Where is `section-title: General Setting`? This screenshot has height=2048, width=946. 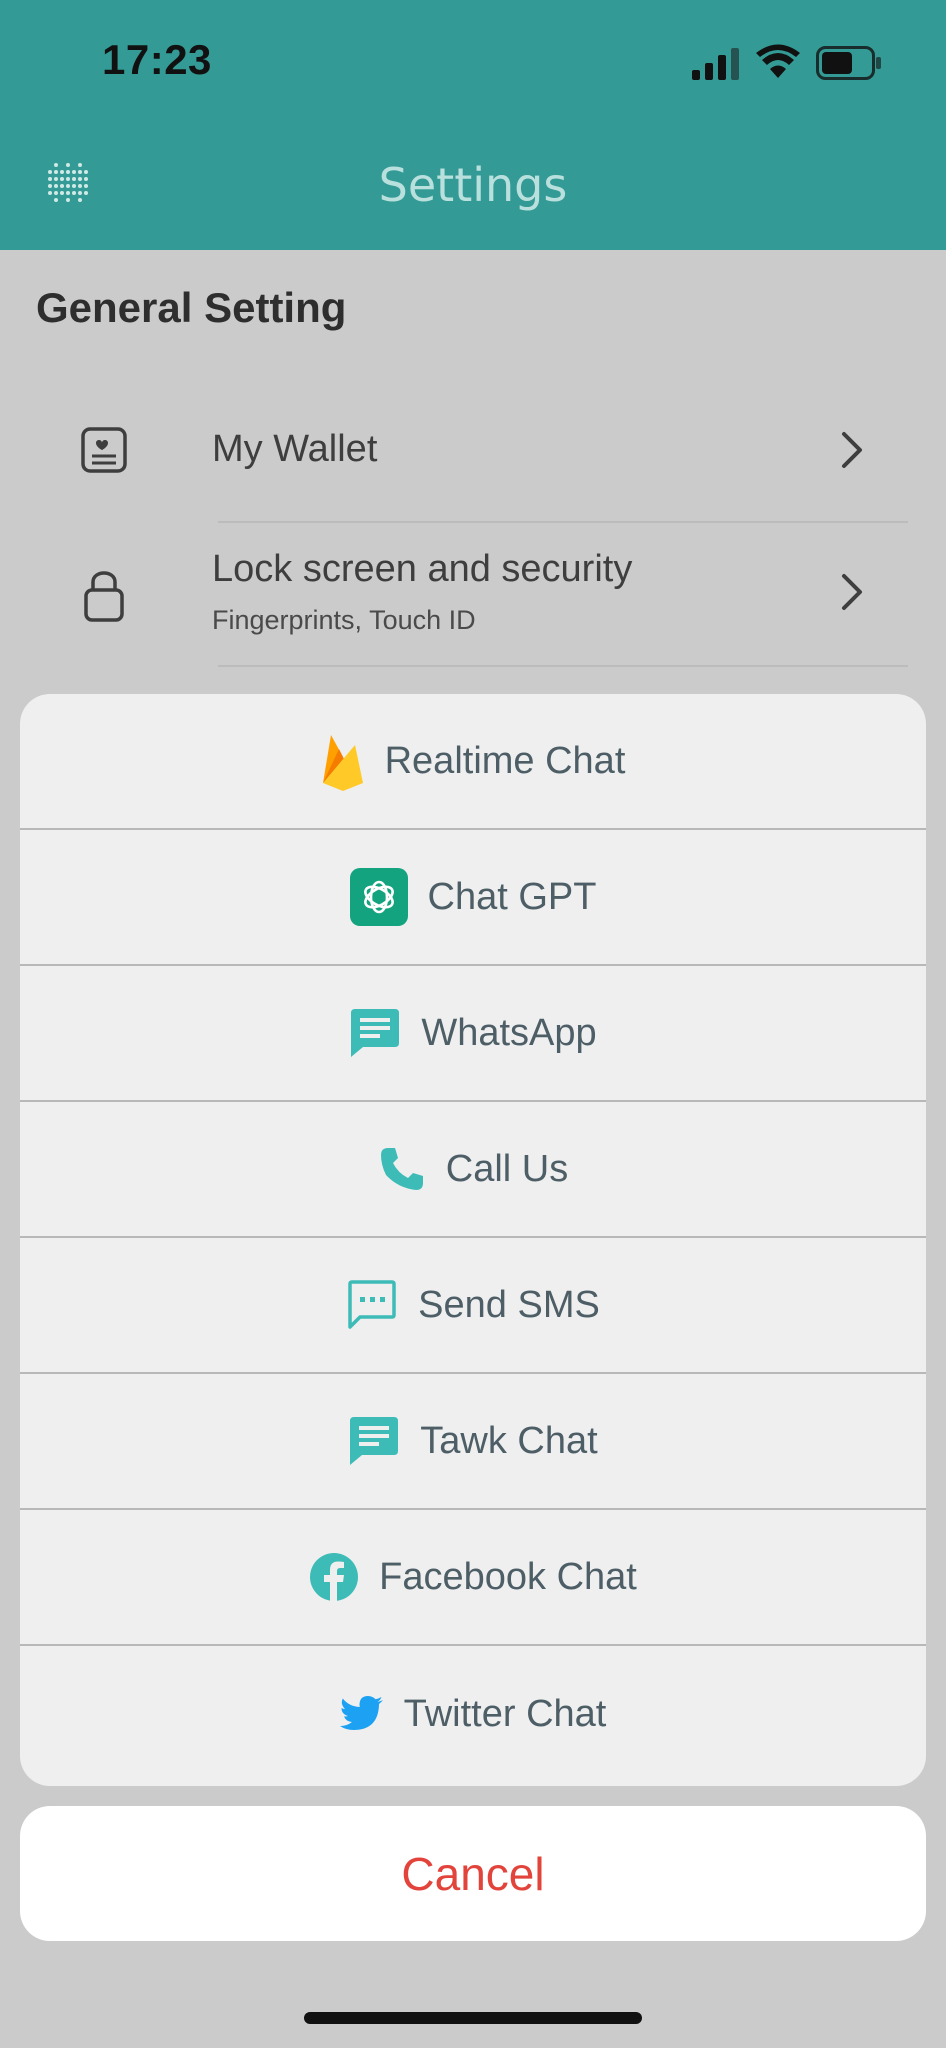
section-title: General Setting is located at coordinates (191, 307).